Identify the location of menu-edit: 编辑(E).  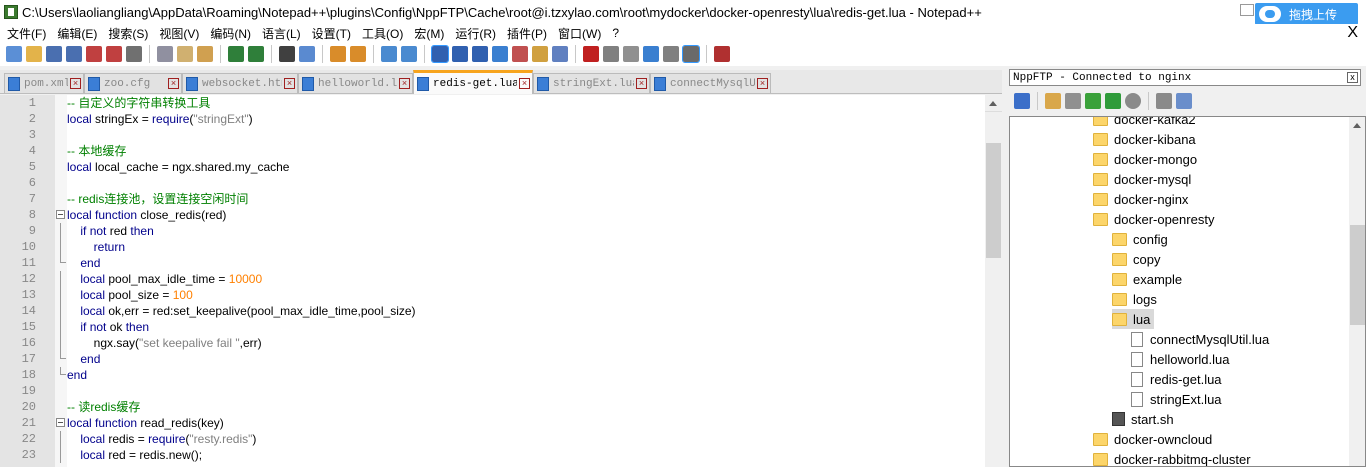
(77, 33).